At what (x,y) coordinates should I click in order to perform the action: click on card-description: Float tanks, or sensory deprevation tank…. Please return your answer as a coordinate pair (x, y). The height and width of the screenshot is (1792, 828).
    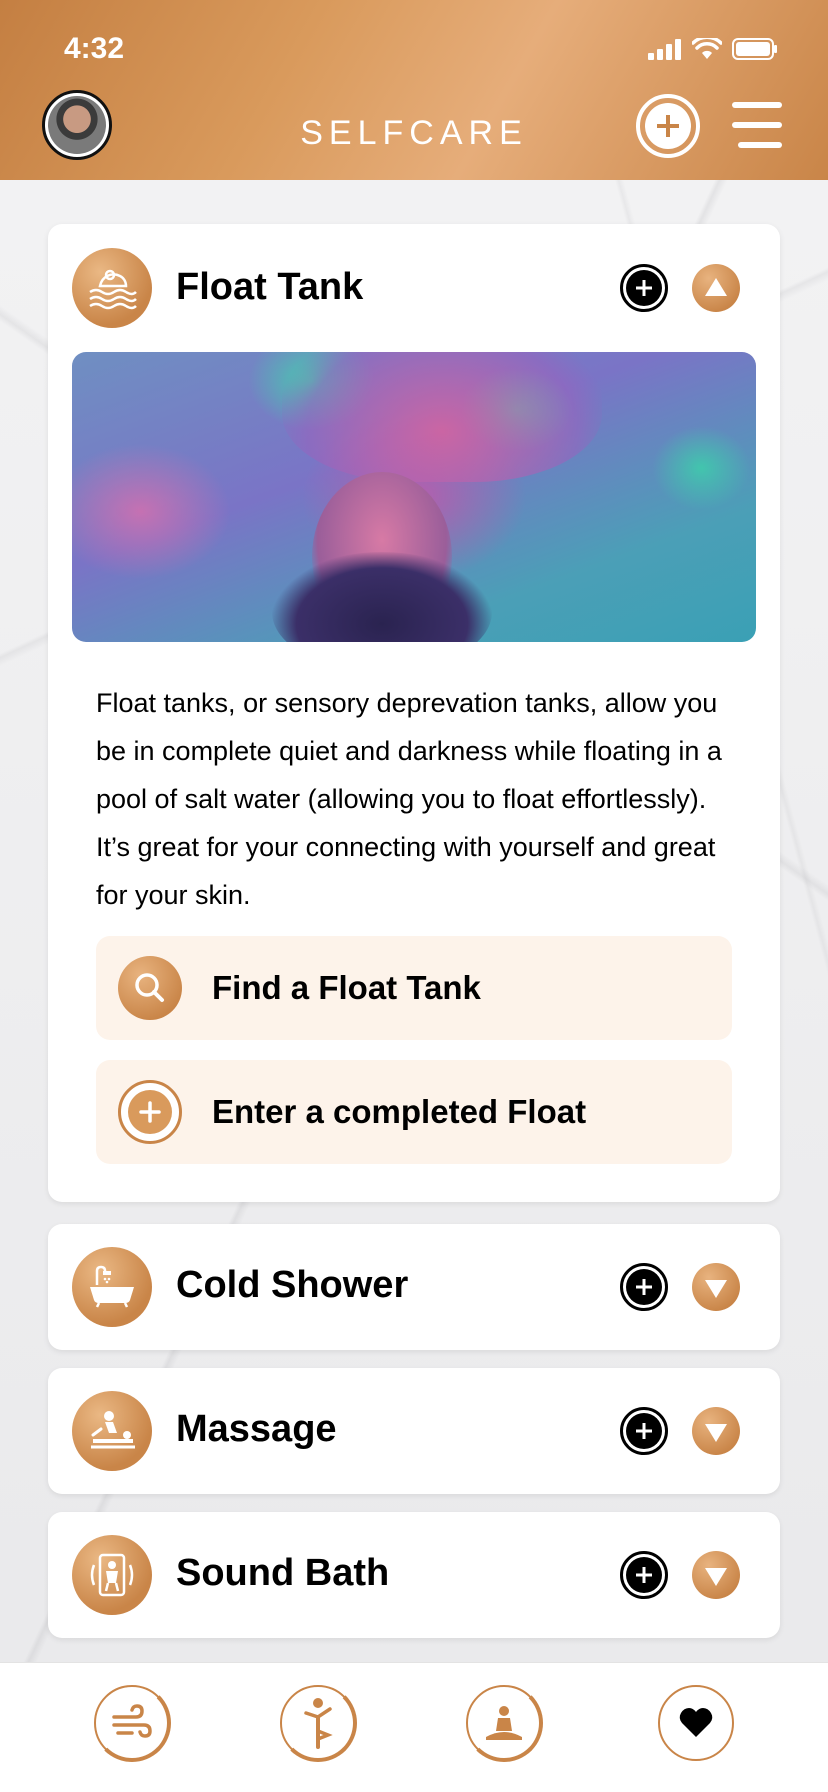
    Looking at the image, I should click on (409, 799).